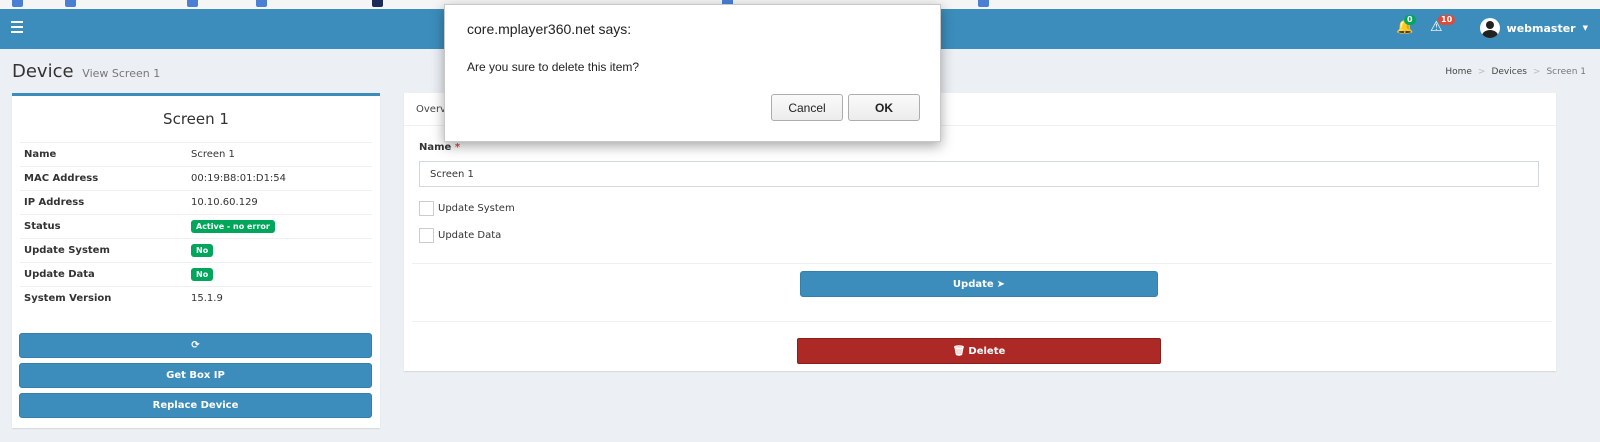 This screenshot has height=442, width=1600. I want to click on username: webmaster, so click(1541, 28).